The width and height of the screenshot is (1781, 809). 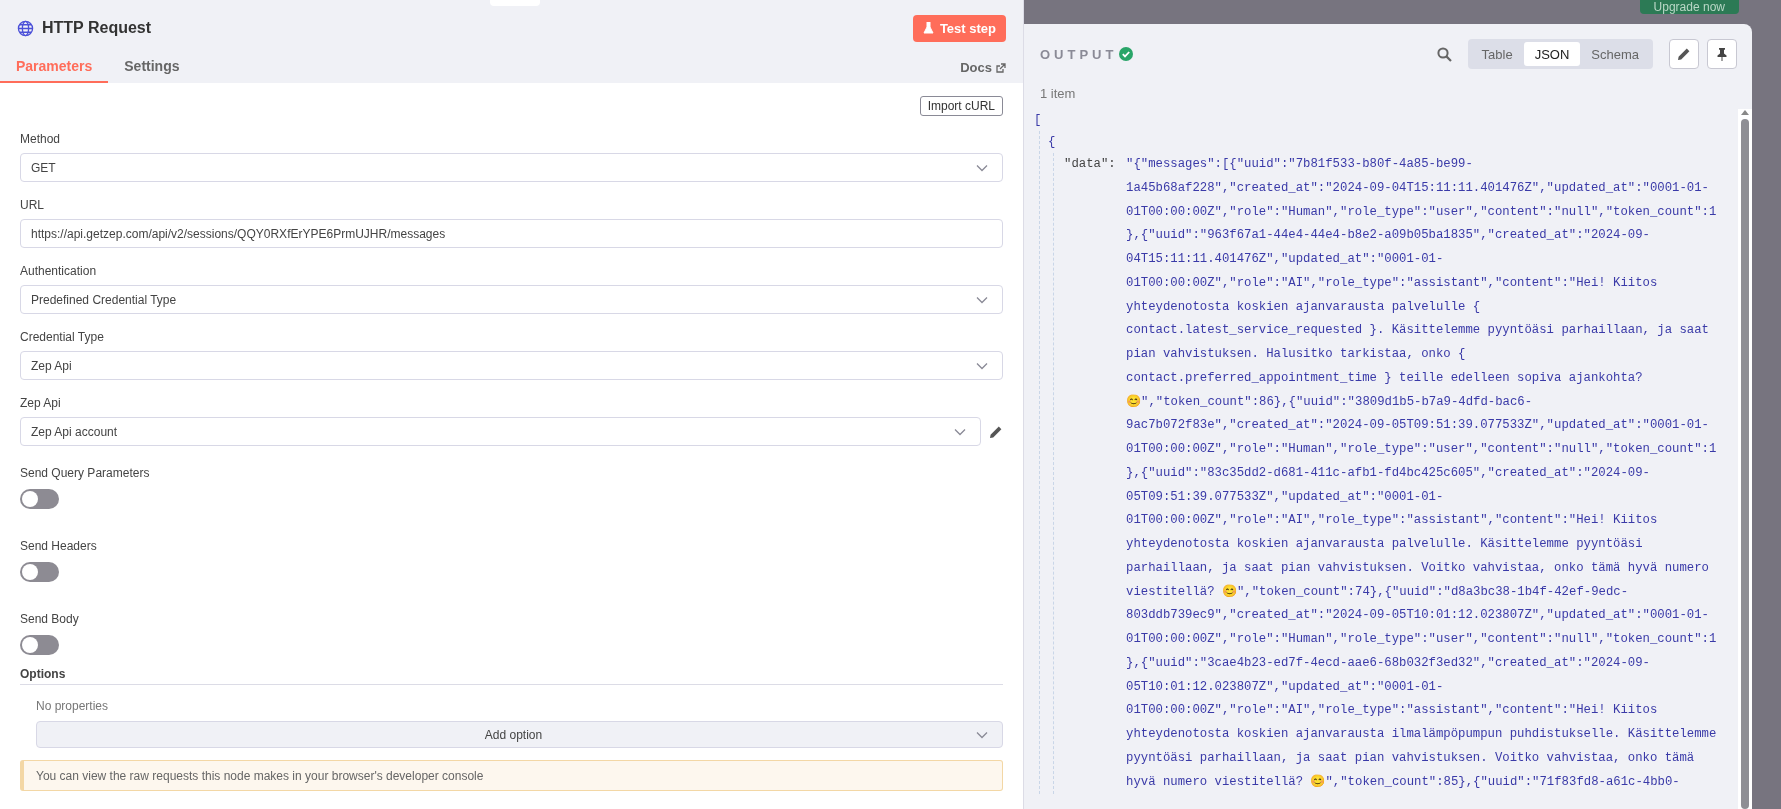 I want to click on select-field: Zep Api, so click(x=511, y=365).